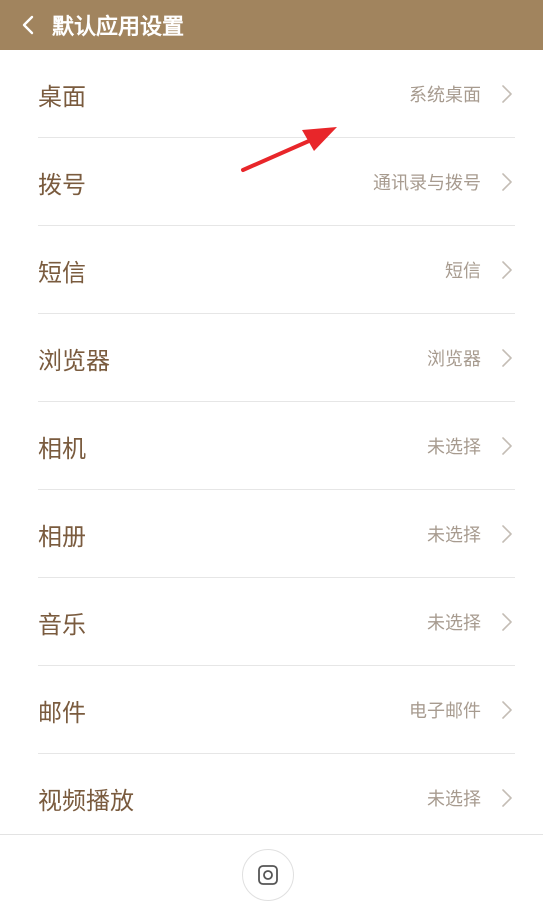 This screenshot has height=907, width=543. I want to click on row-music: 音乐 未选择, so click(271, 622).